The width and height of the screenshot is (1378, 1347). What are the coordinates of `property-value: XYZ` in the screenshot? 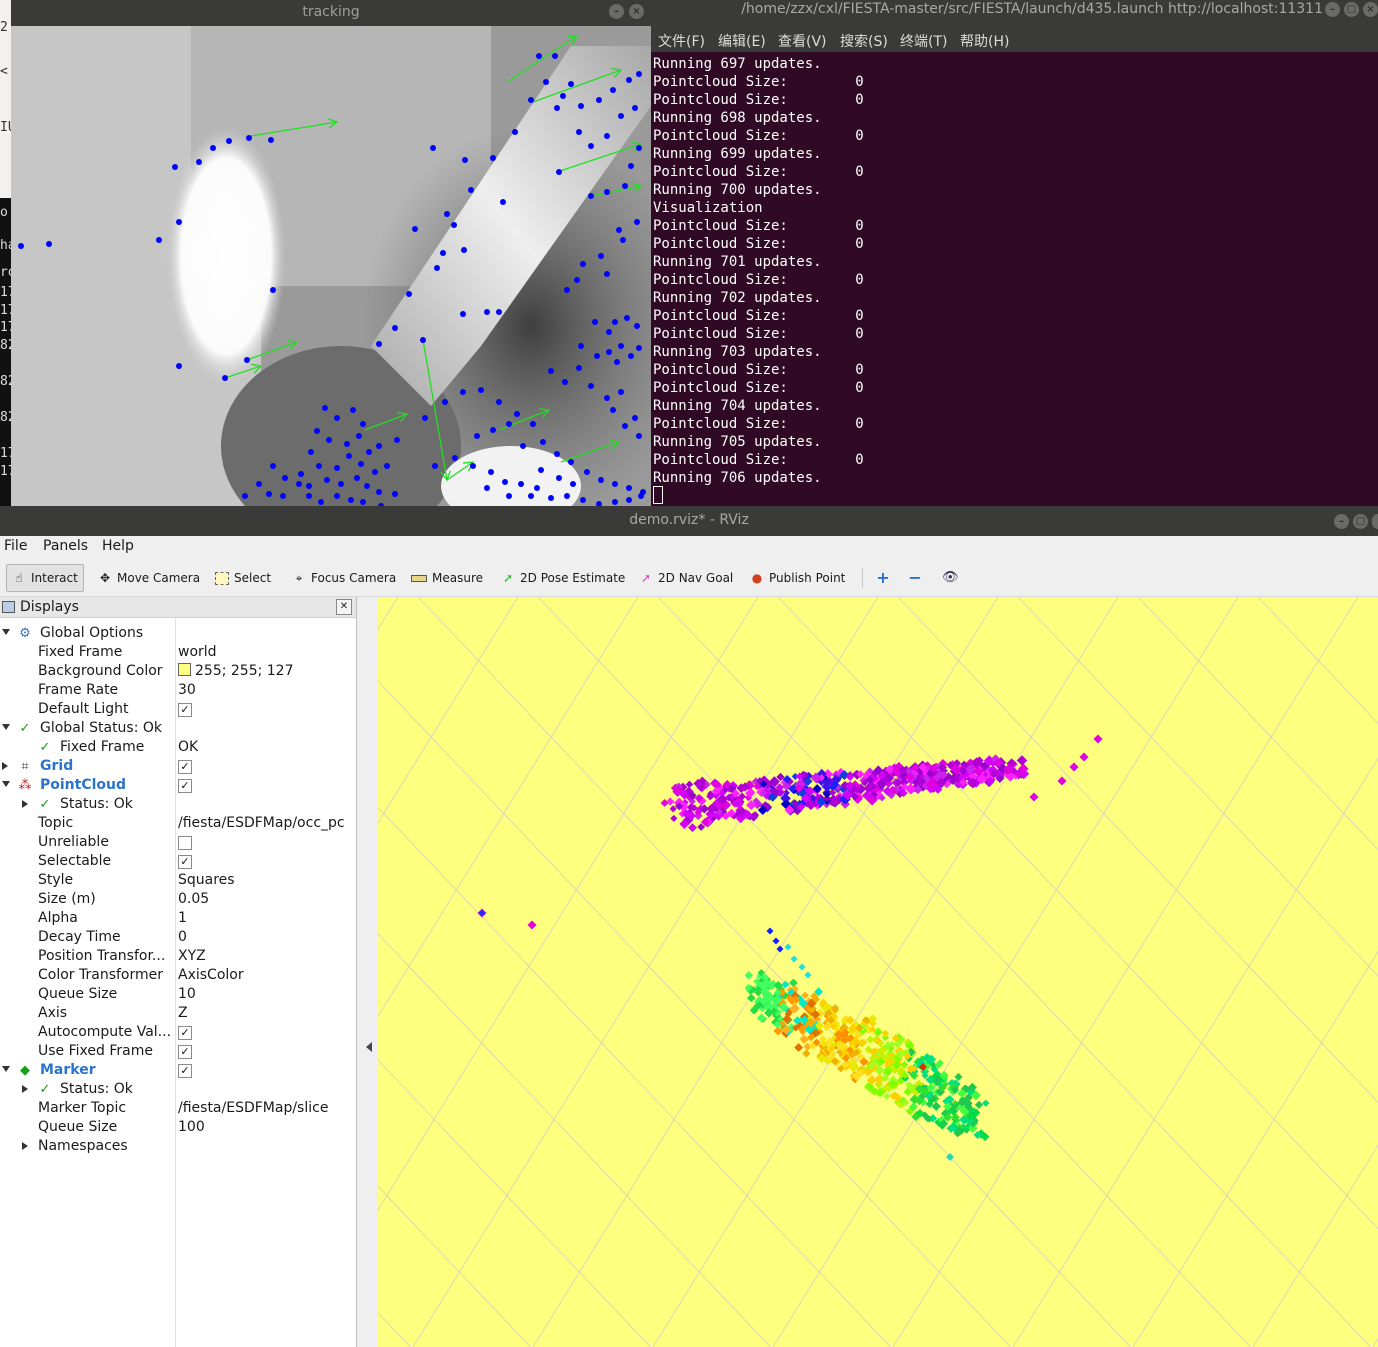 It's located at (192, 956).